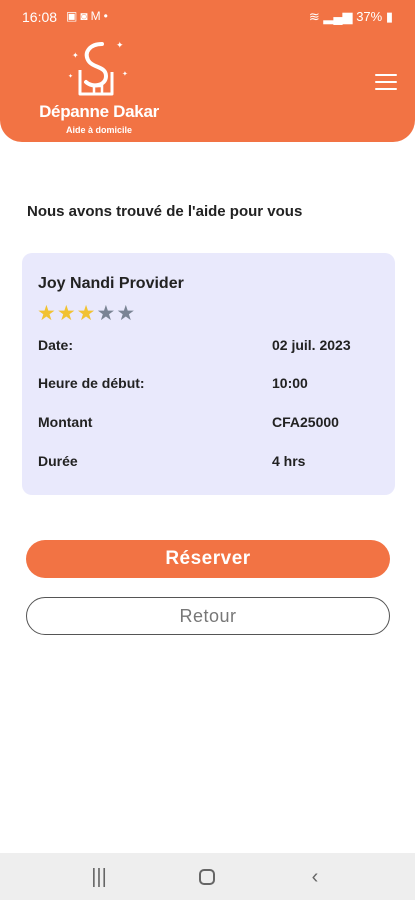  Describe the element at coordinates (208, 616) in the screenshot. I see `back-button: Retour` at that location.